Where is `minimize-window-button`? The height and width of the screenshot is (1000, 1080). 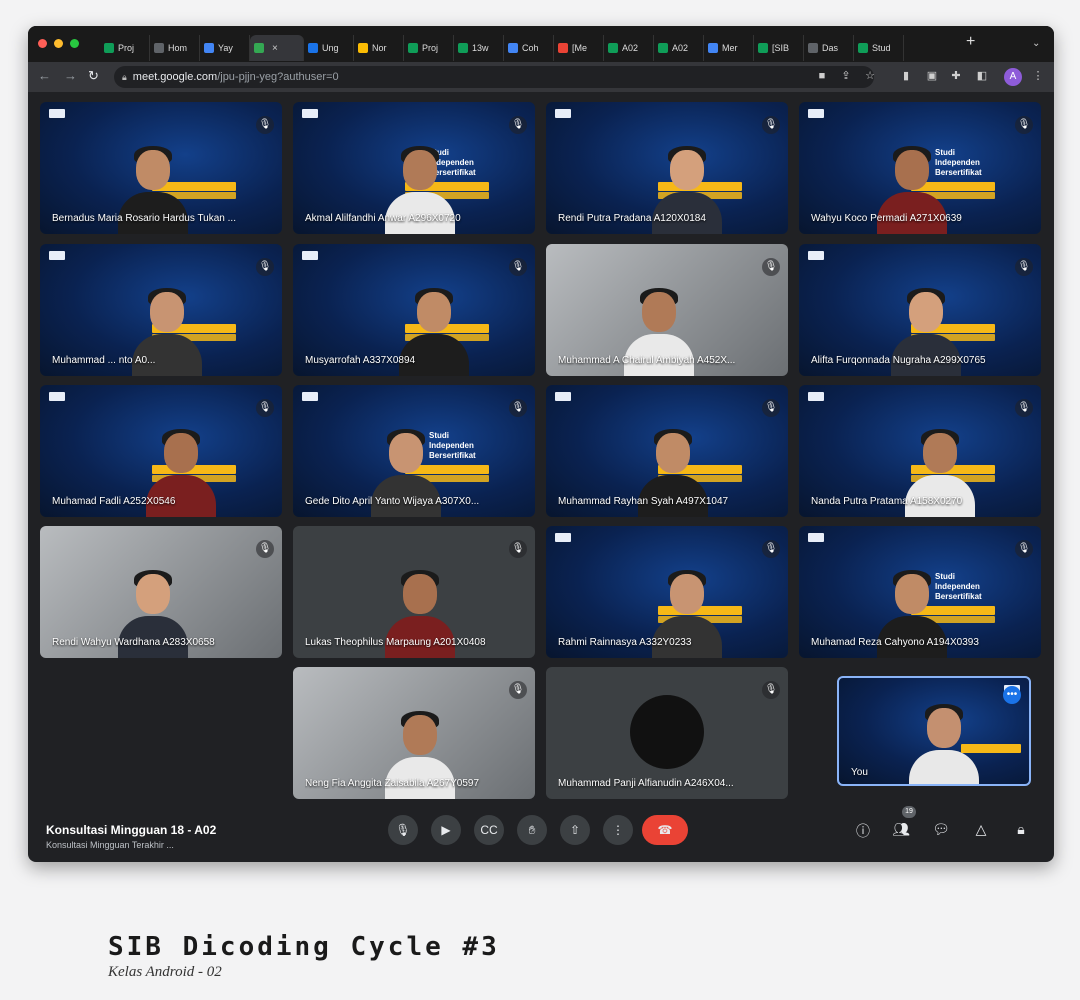
minimize-window-button is located at coordinates (58, 43).